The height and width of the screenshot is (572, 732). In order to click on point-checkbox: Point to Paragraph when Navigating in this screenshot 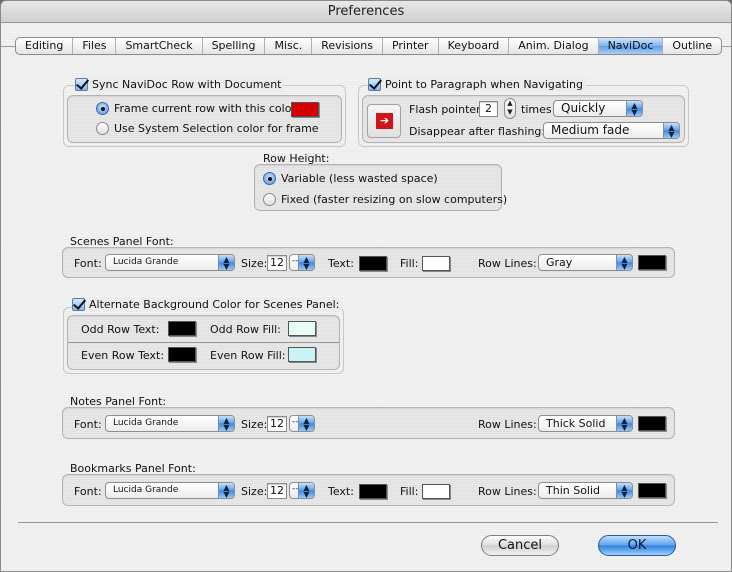, I will do `click(477, 84)`.